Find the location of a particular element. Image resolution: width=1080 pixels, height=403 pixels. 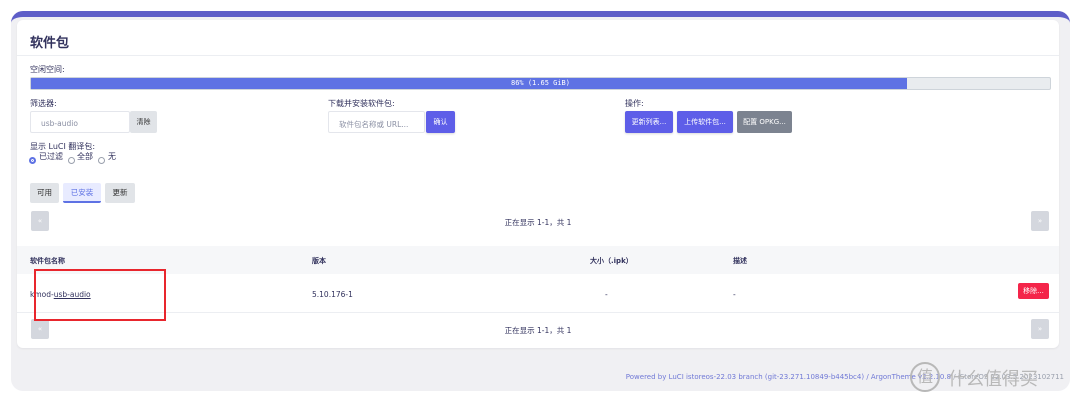

watermark: 值 什么值得买 is located at coordinates (991, 377).